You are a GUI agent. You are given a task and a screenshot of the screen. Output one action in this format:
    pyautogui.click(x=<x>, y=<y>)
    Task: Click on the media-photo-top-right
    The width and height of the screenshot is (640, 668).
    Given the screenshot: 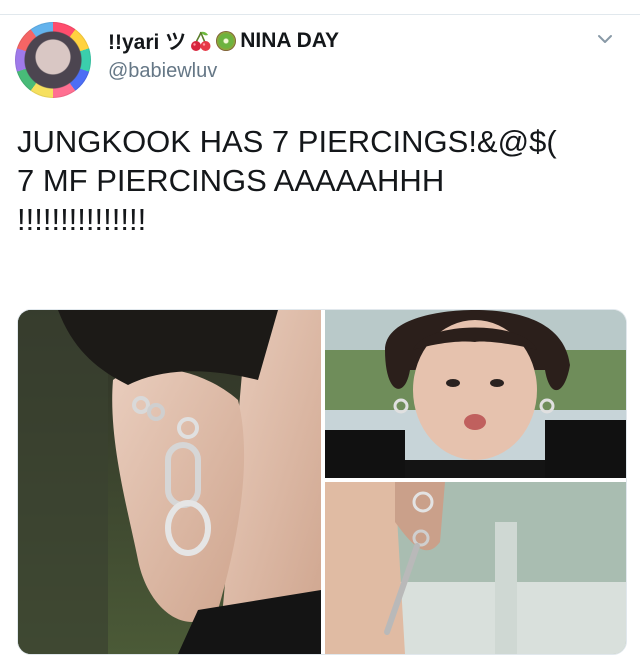 What is the action you would take?
    pyautogui.click(x=475, y=394)
    